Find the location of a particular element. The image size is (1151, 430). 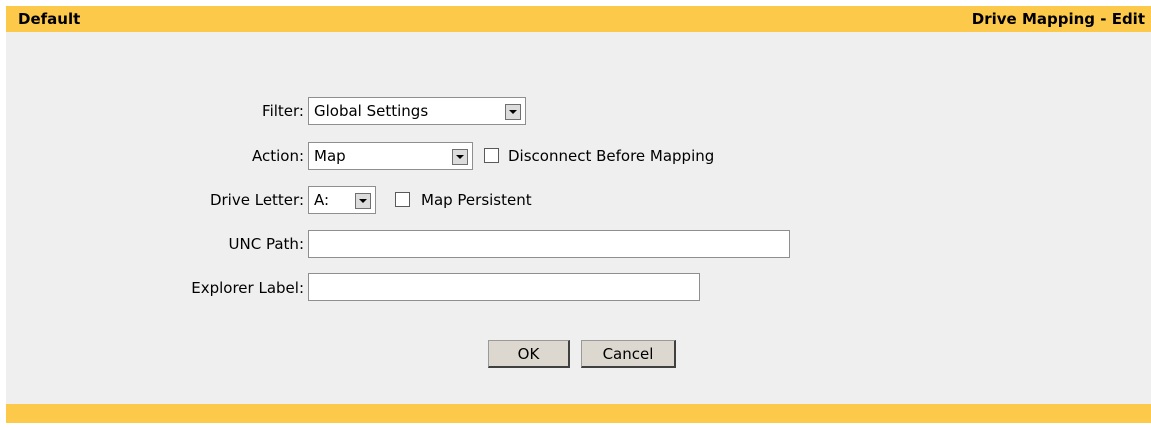

drive-letter-select: A: is located at coordinates (342, 200).